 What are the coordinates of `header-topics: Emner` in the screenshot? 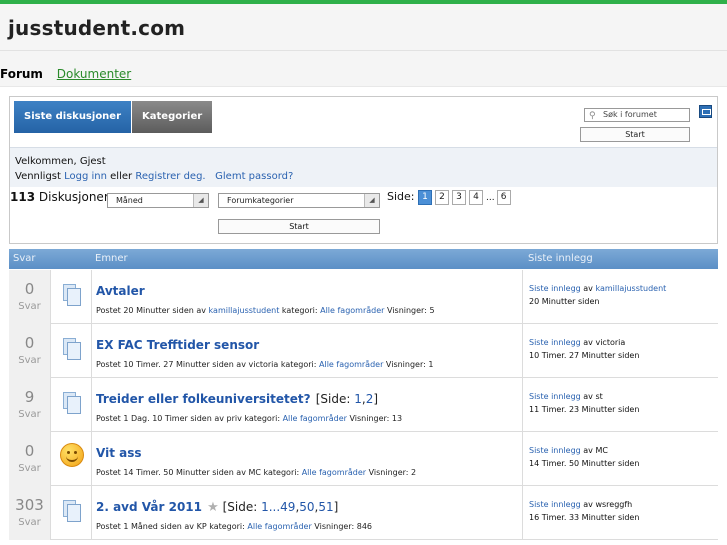 It's located at (111, 258).